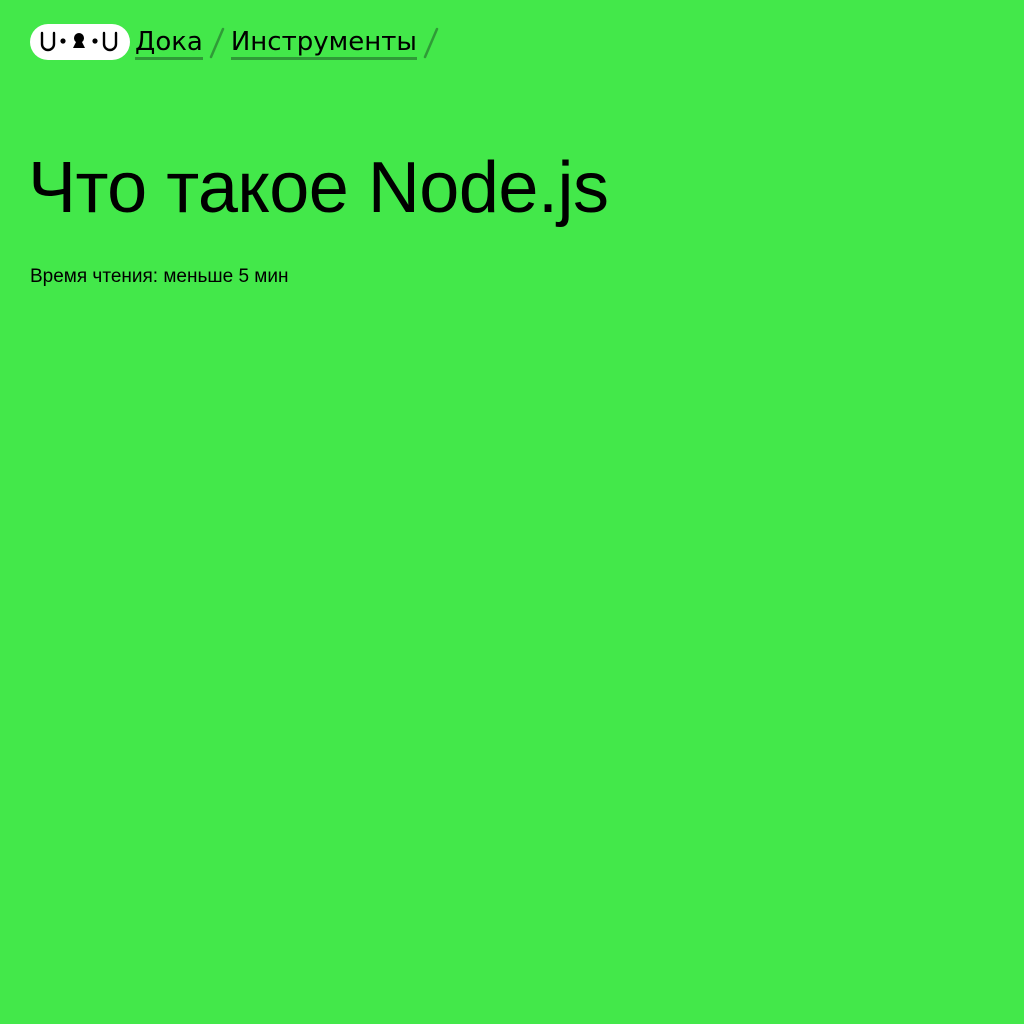 This screenshot has width=1024, height=1024. I want to click on page-title: Что такое Node.js, so click(318, 188).